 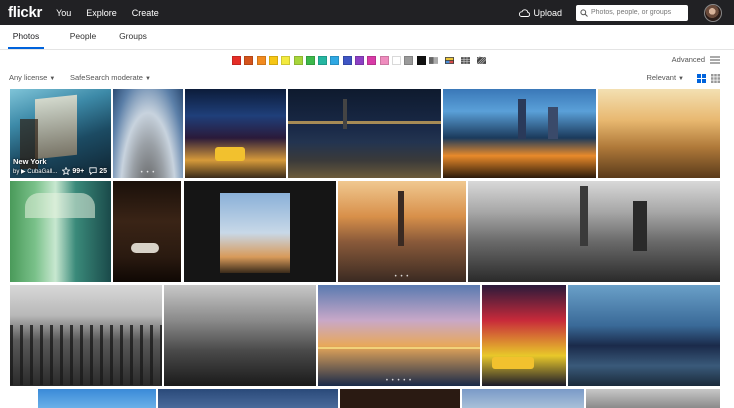 What do you see at coordinates (661, 77) in the screenshot?
I see `sort-label: Relevant` at bounding box center [661, 77].